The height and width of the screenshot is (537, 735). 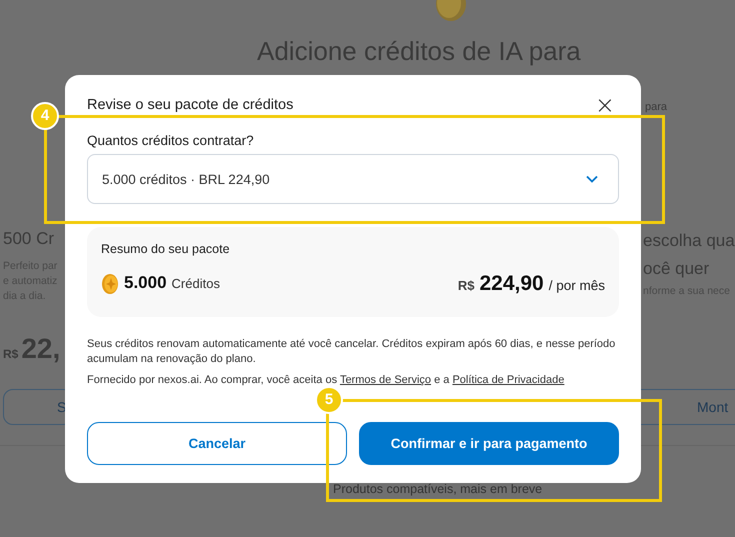 I want to click on price-period: / por mês, so click(x=576, y=285).